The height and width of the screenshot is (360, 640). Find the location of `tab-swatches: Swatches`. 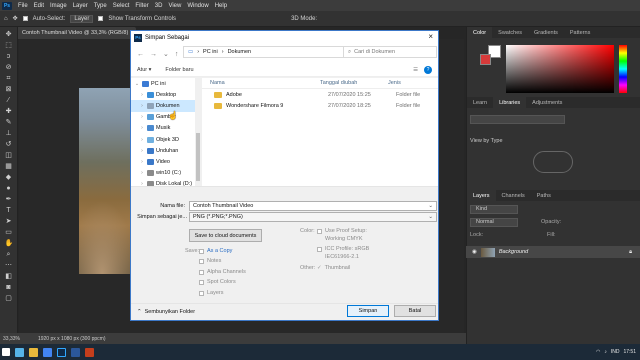

tab-swatches: Swatches is located at coordinates (510, 32).